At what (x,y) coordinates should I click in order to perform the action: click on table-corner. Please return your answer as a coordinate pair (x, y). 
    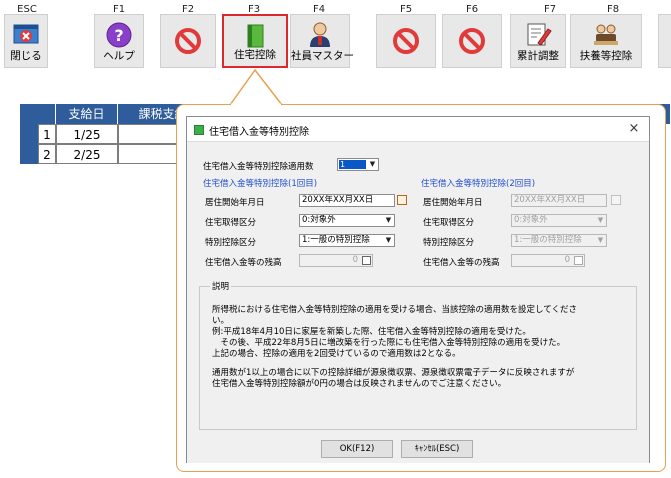
    Looking at the image, I should click on (47, 114).